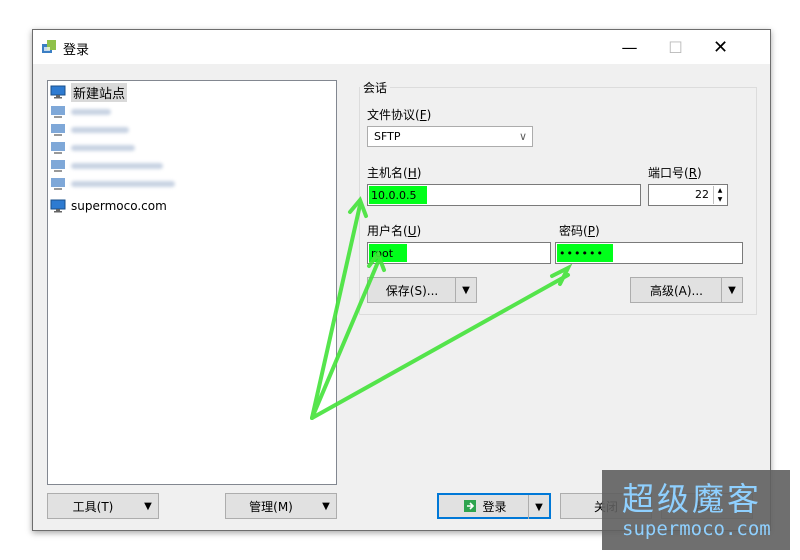 The width and height of the screenshot is (800, 560). Describe the element at coordinates (99, 92) in the screenshot. I see `site-label: 新建站点` at that location.